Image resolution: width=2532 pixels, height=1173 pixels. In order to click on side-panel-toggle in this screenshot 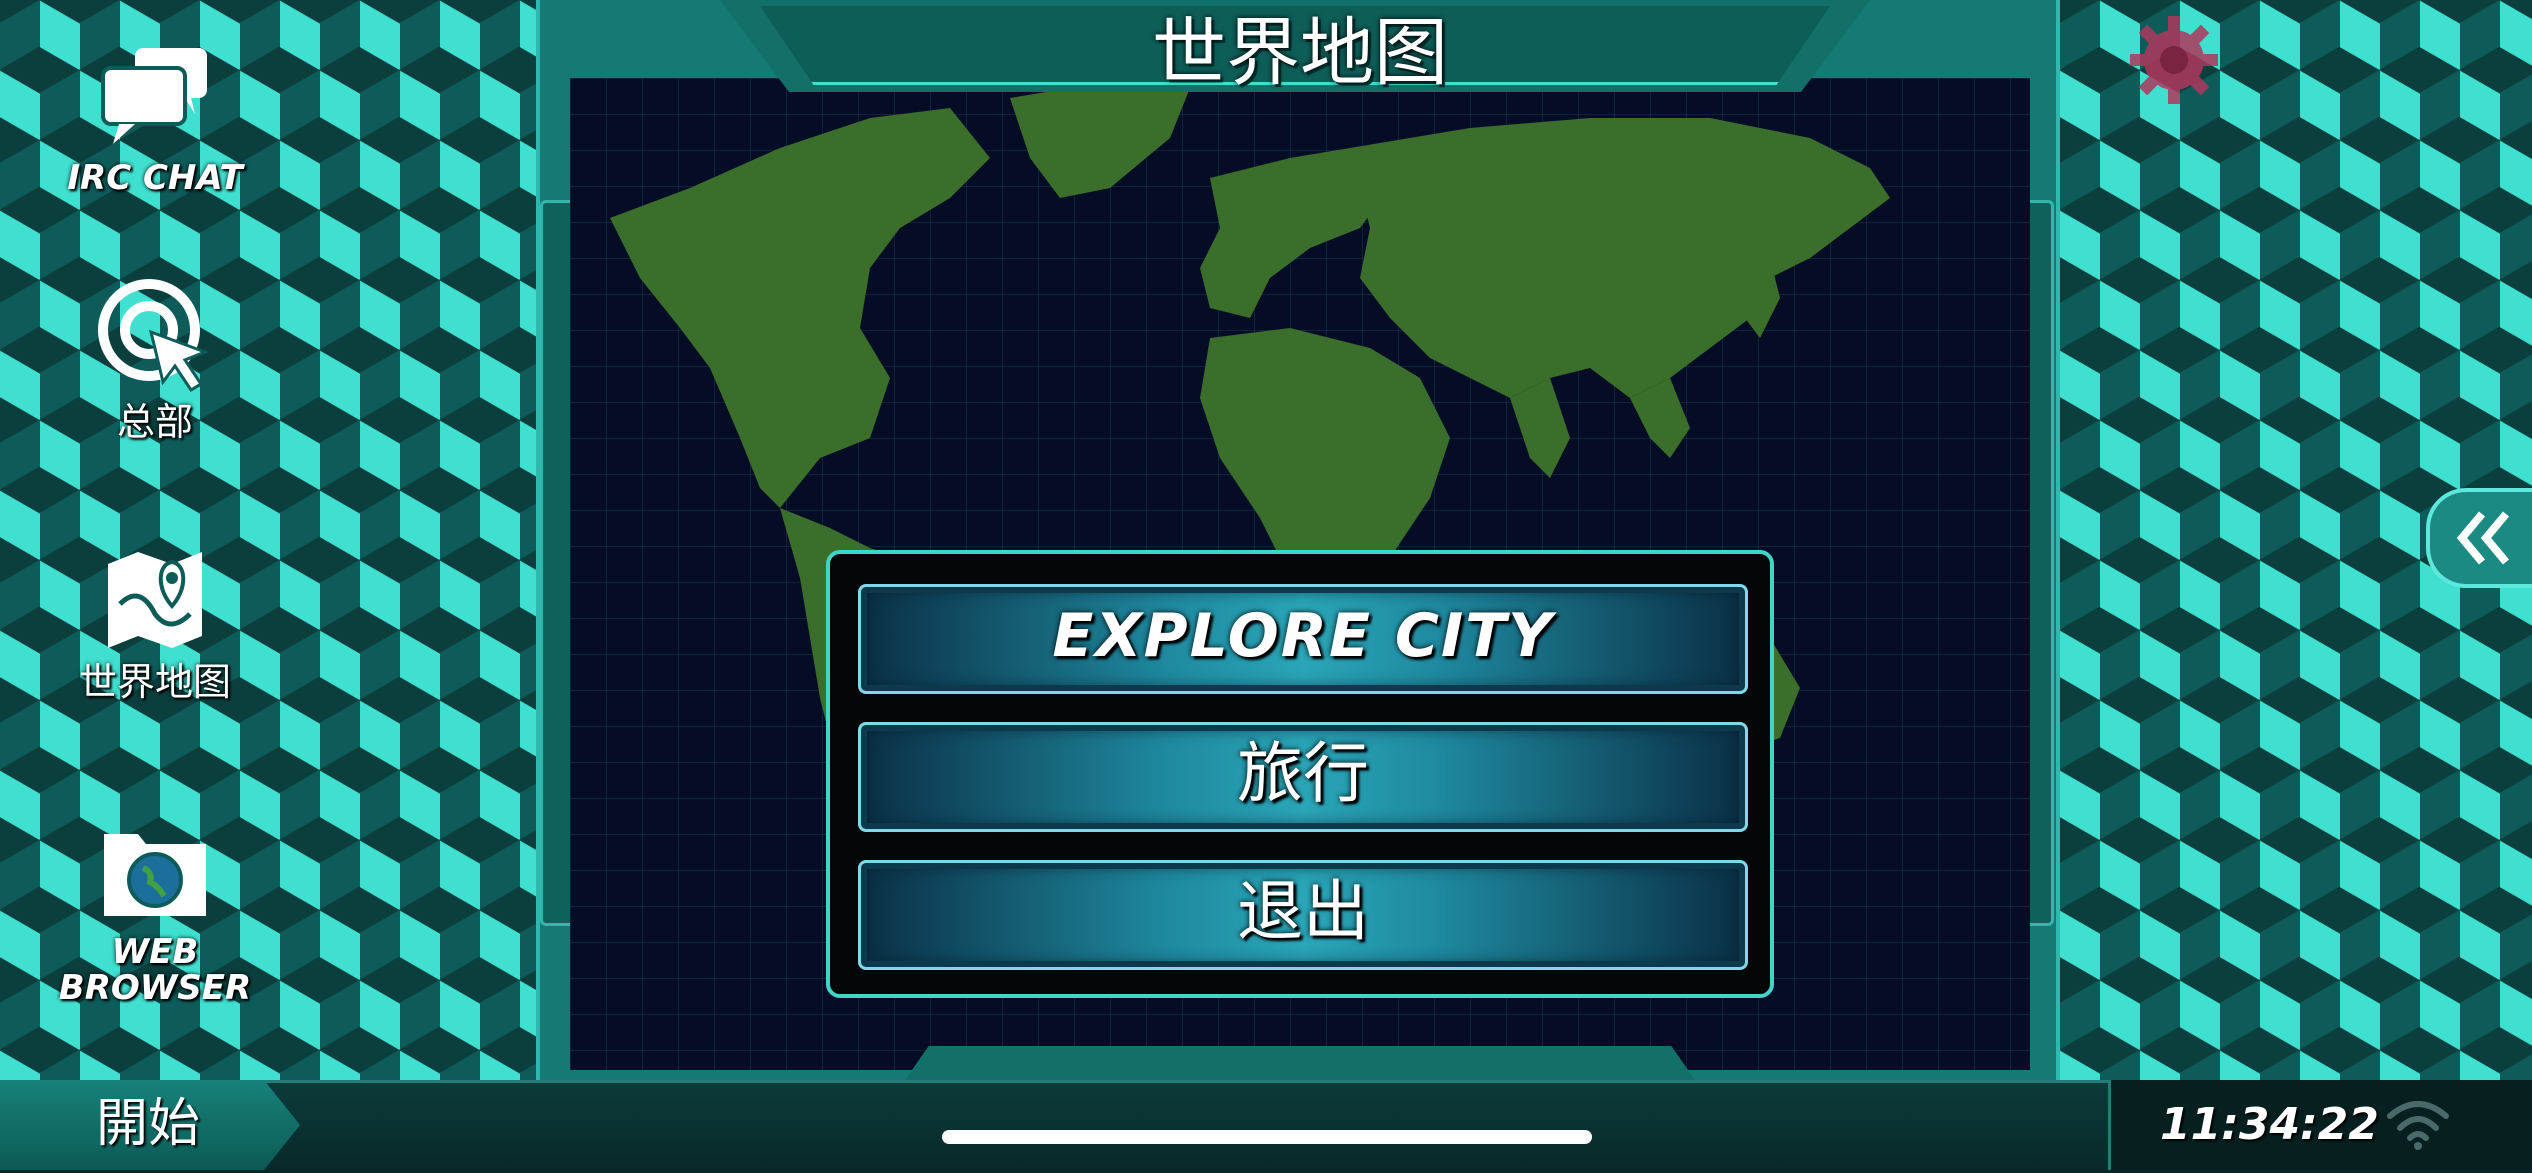, I will do `click(2479, 538)`.